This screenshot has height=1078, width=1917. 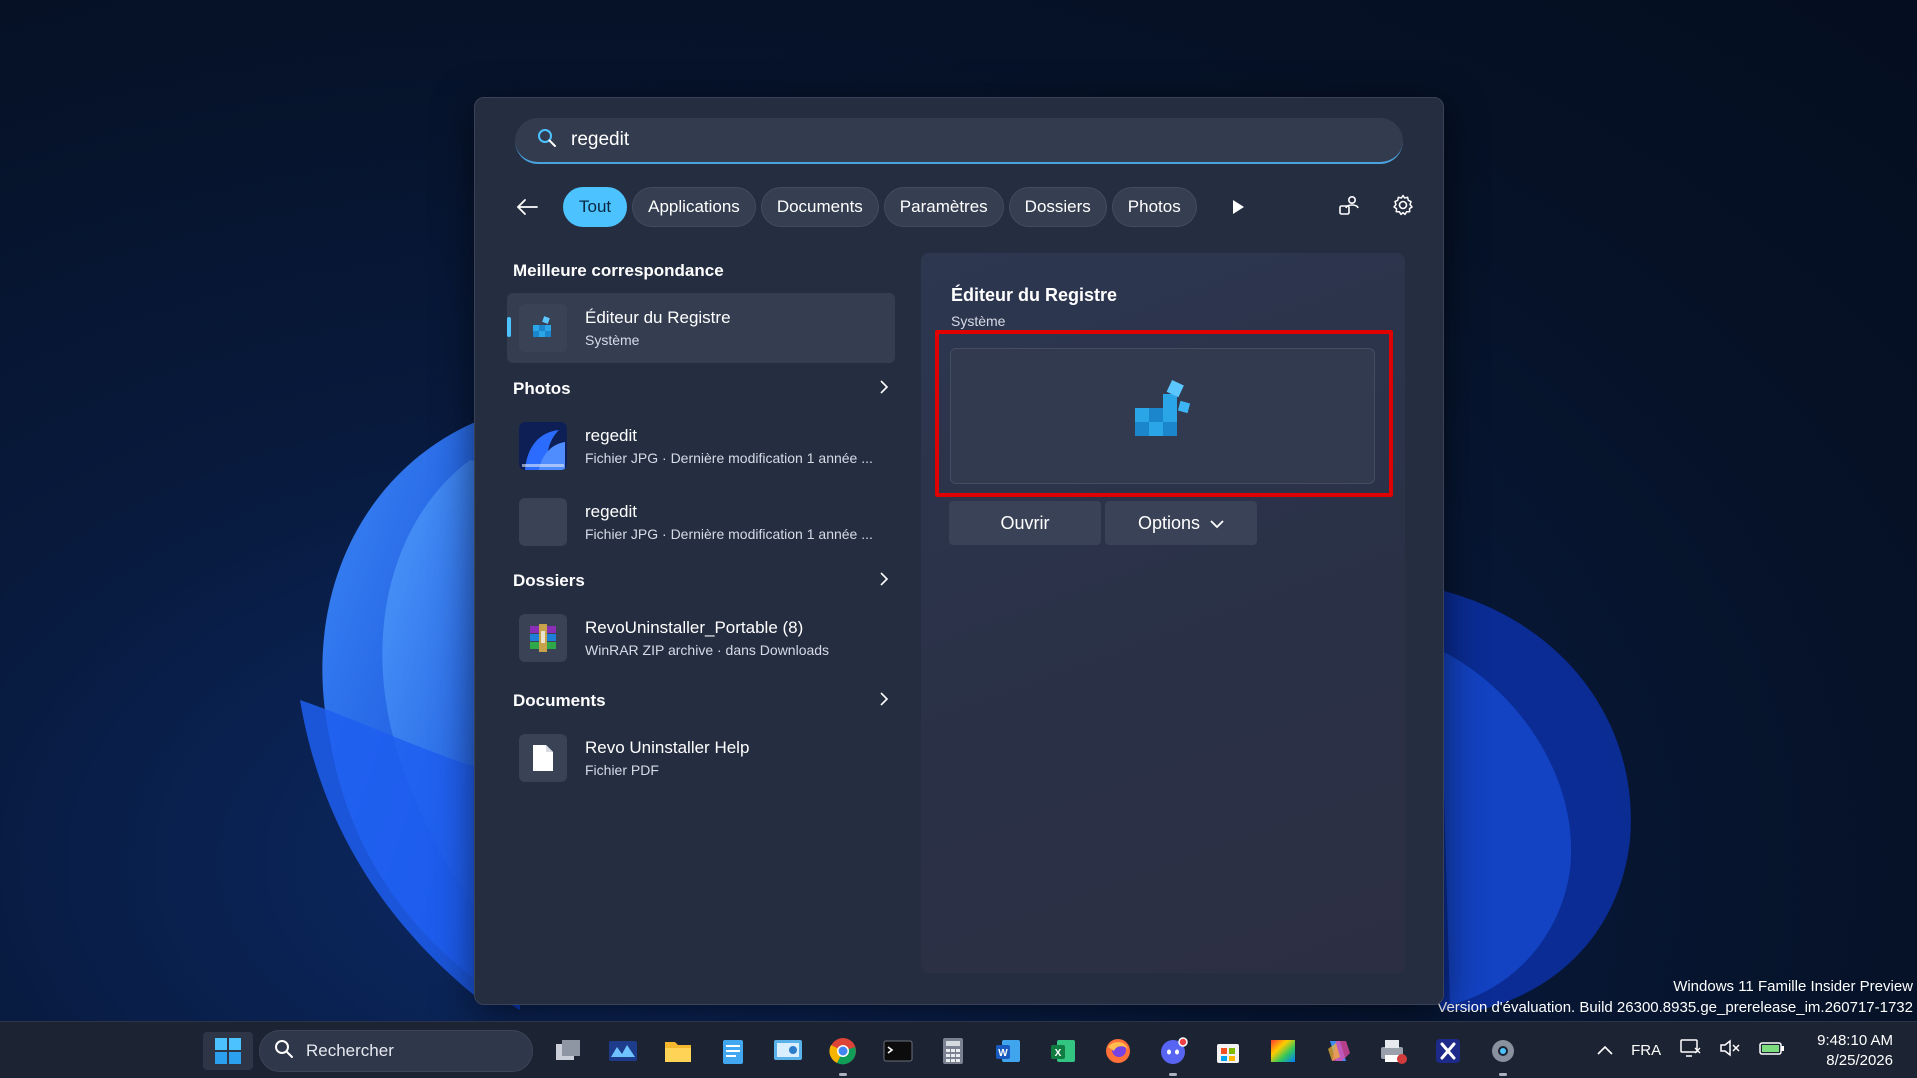 I want to click on chevron-up-icon, so click(x=1605, y=1051).